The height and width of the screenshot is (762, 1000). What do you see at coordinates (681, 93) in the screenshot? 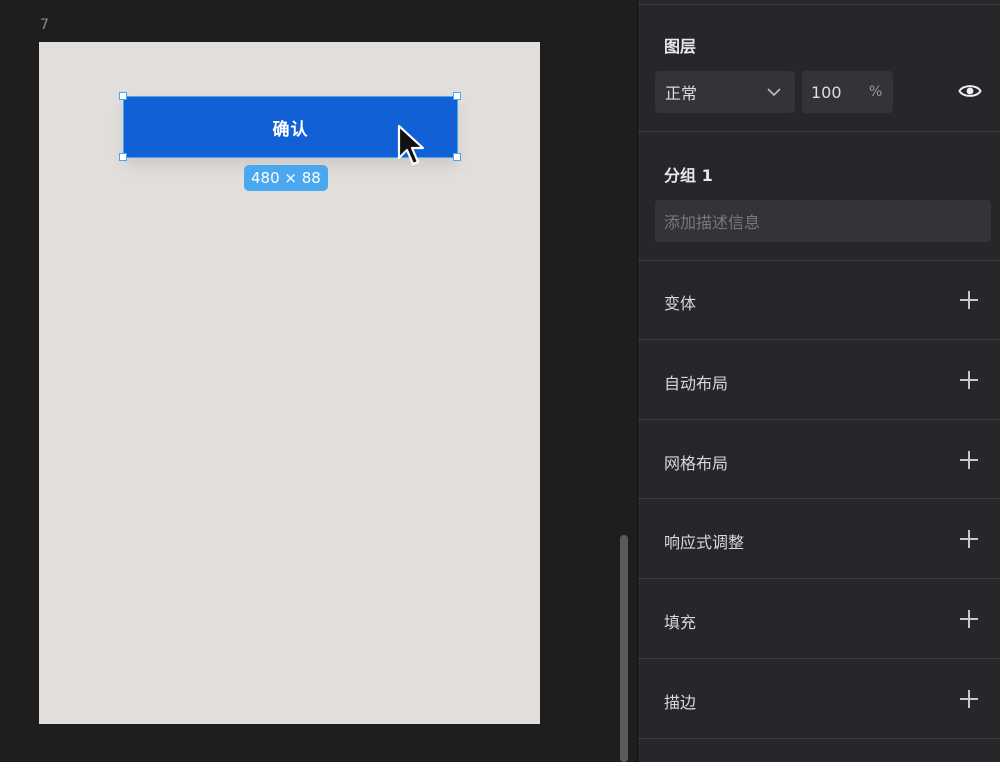
I see `blend-mode-value: 正常` at bounding box center [681, 93].